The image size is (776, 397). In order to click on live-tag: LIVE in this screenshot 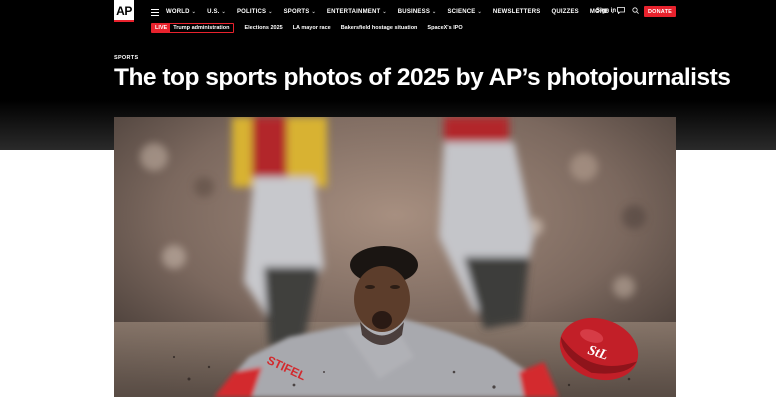, I will do `click(161, 27)`.